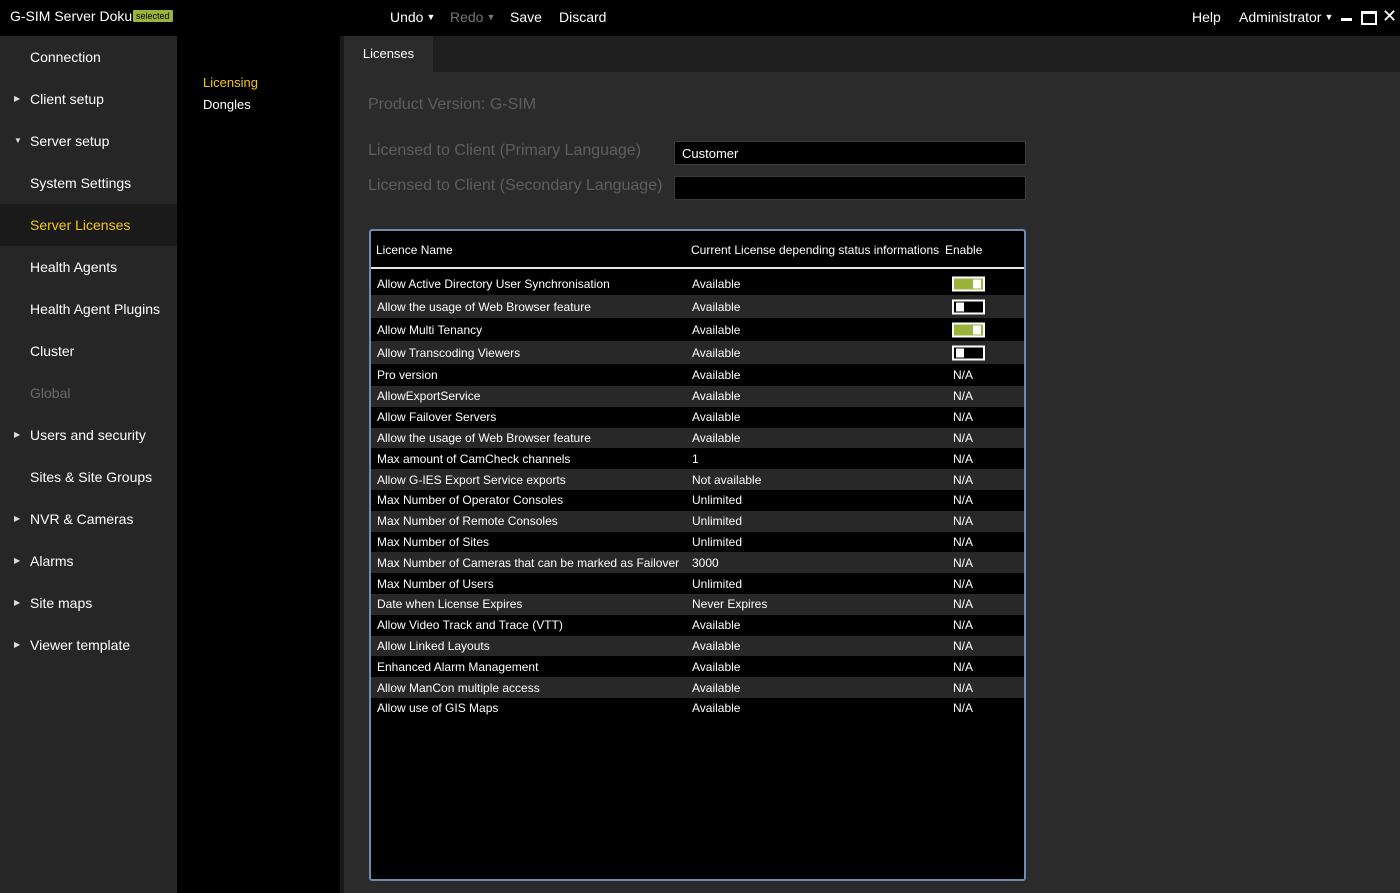 This screenshot has width=1400, height=893. I want to click on cell-licence-name: Allow Video Track and Trace (VTT), so click(470, 625).